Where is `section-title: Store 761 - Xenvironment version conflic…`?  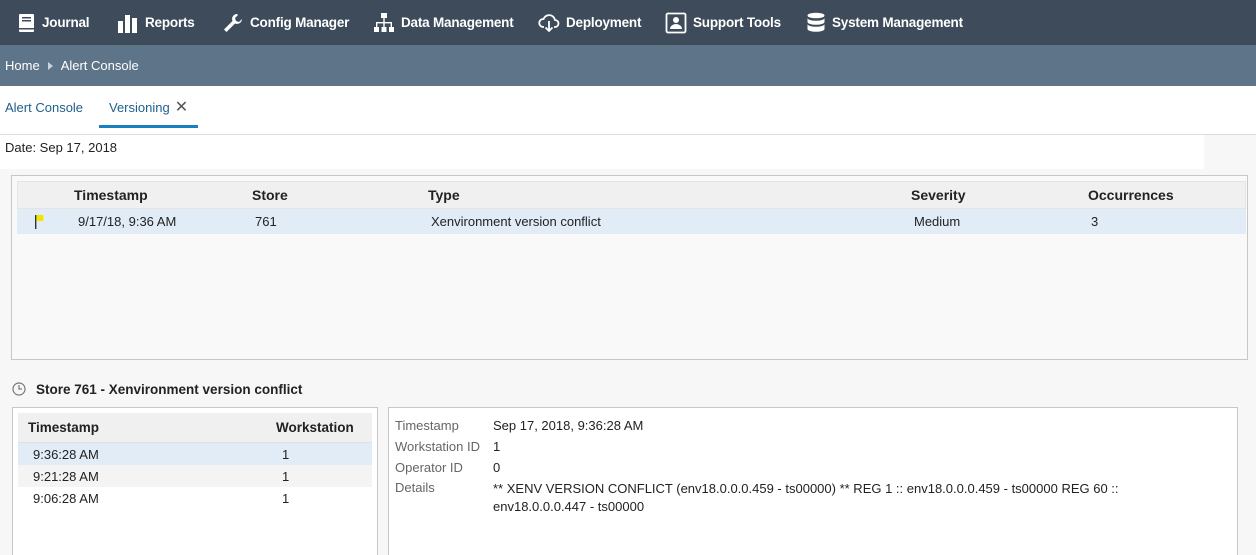
section-title: Store 761 - Xenvironment version conflic… is located at coordinates (157, 389).